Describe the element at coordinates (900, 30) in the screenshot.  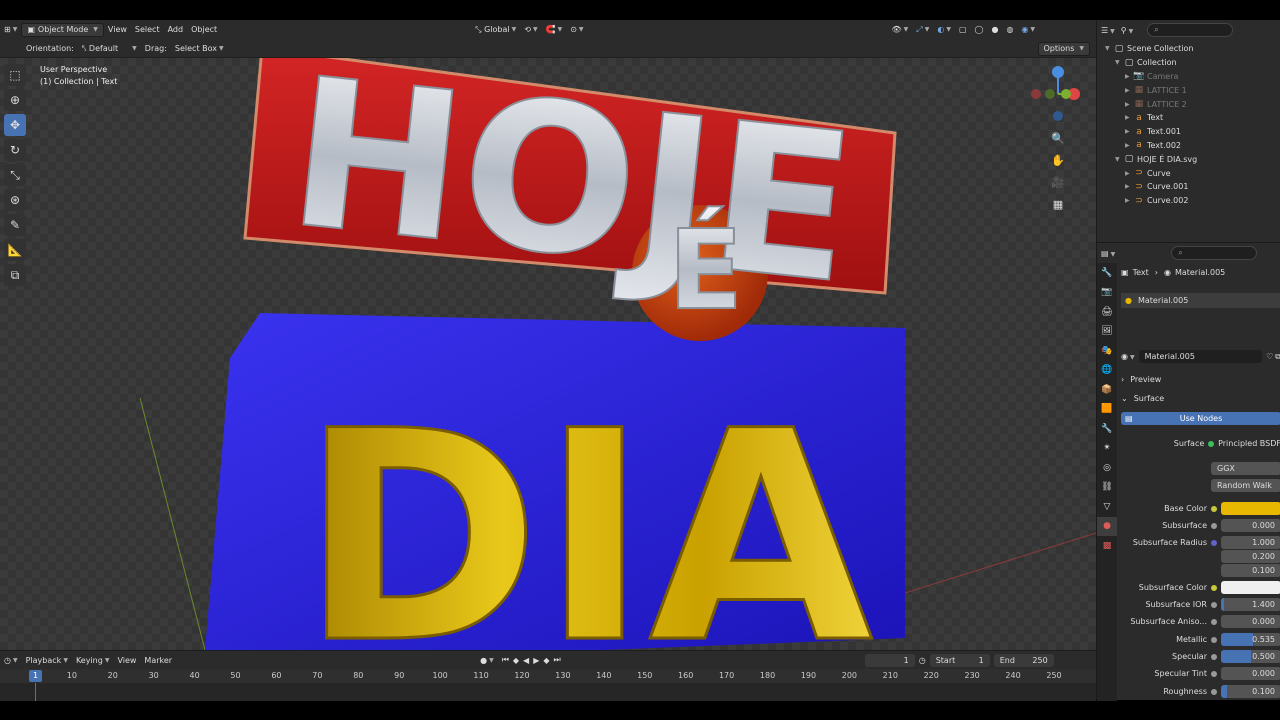
I see `visibility-icon: 👁 ▼` at that location.